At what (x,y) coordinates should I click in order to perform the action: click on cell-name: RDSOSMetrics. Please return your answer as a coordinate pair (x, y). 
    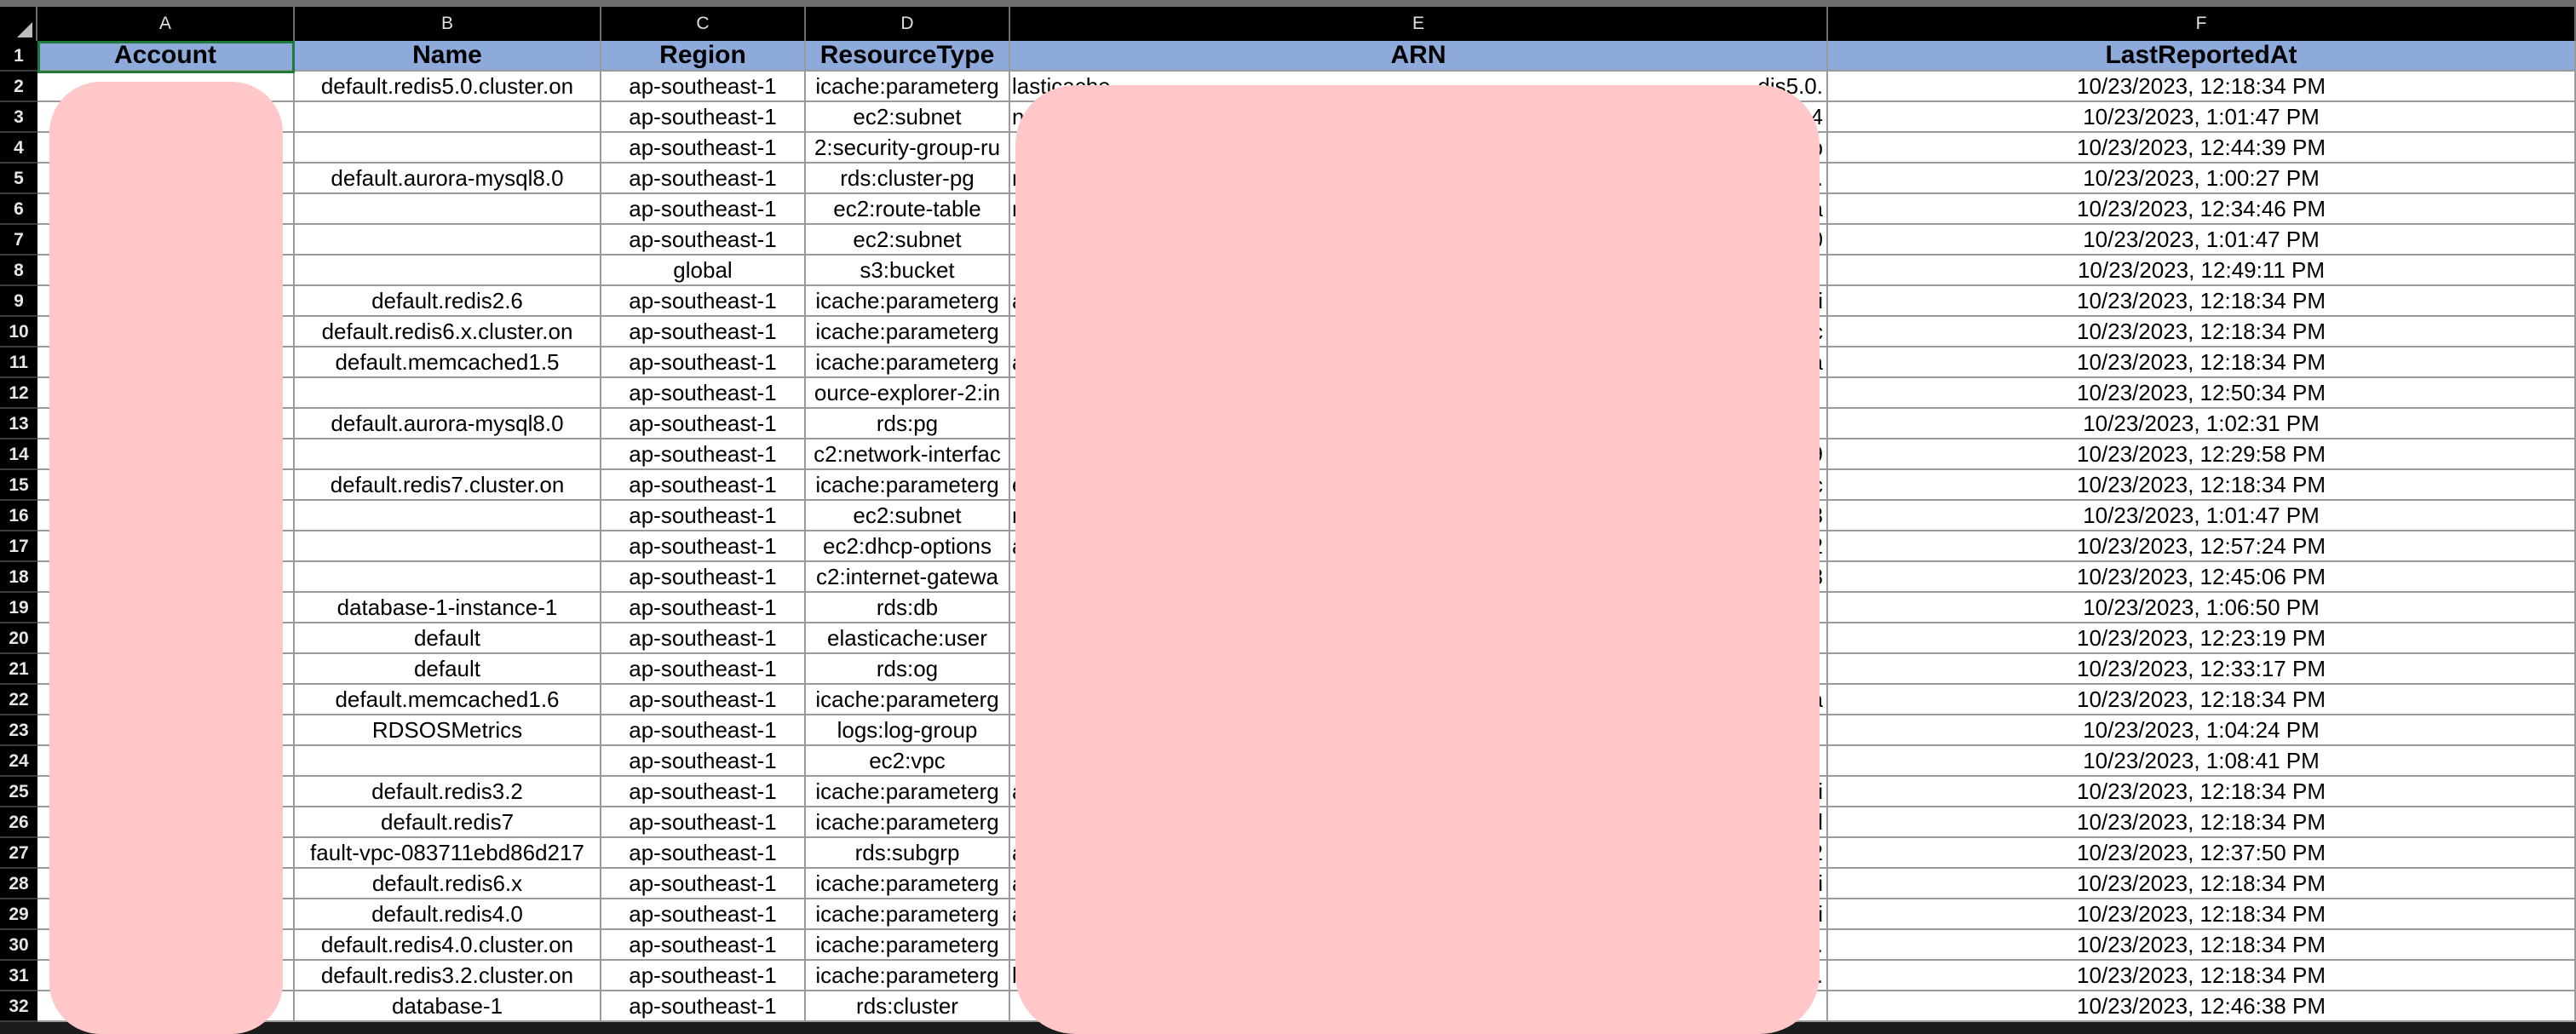
    Looking at the image, I should click on (448, 730).